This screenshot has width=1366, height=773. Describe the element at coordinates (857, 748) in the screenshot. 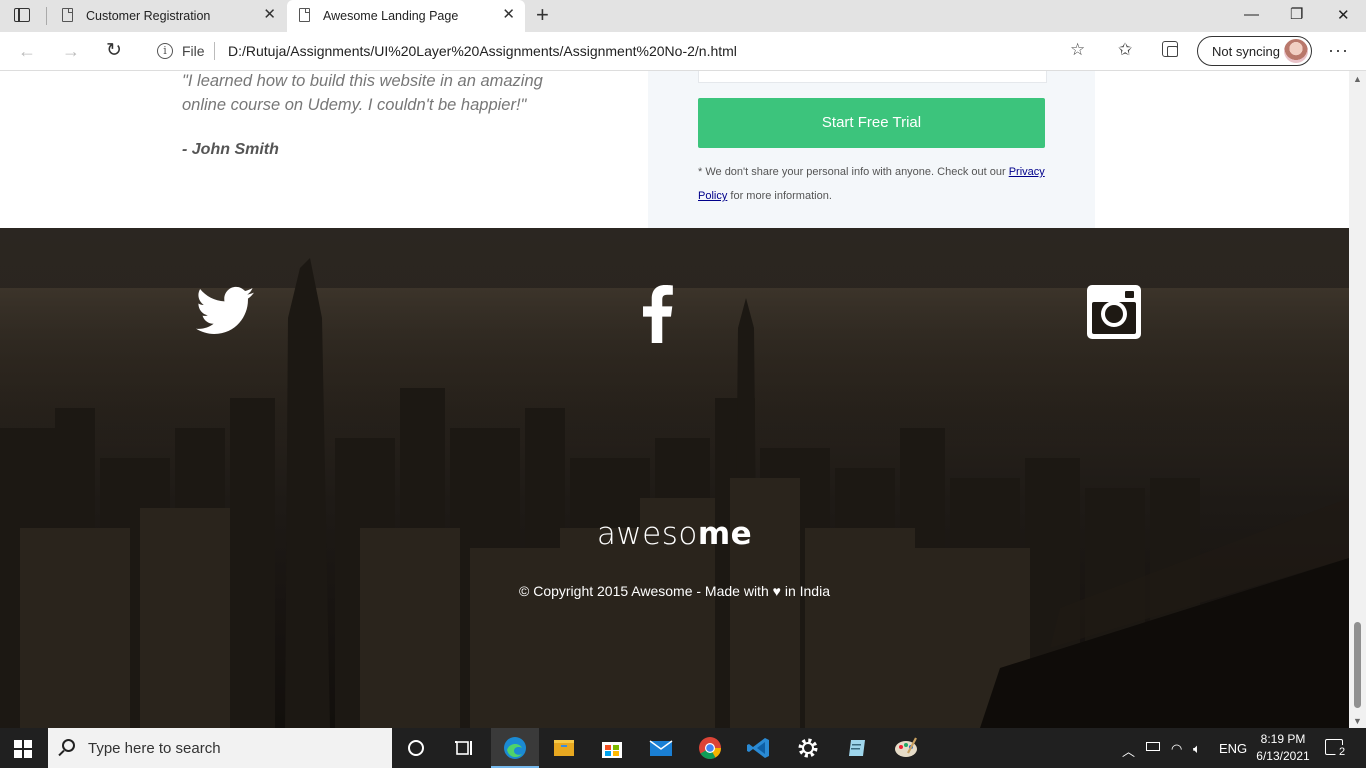

I see `notepad-app-icon` at that location.